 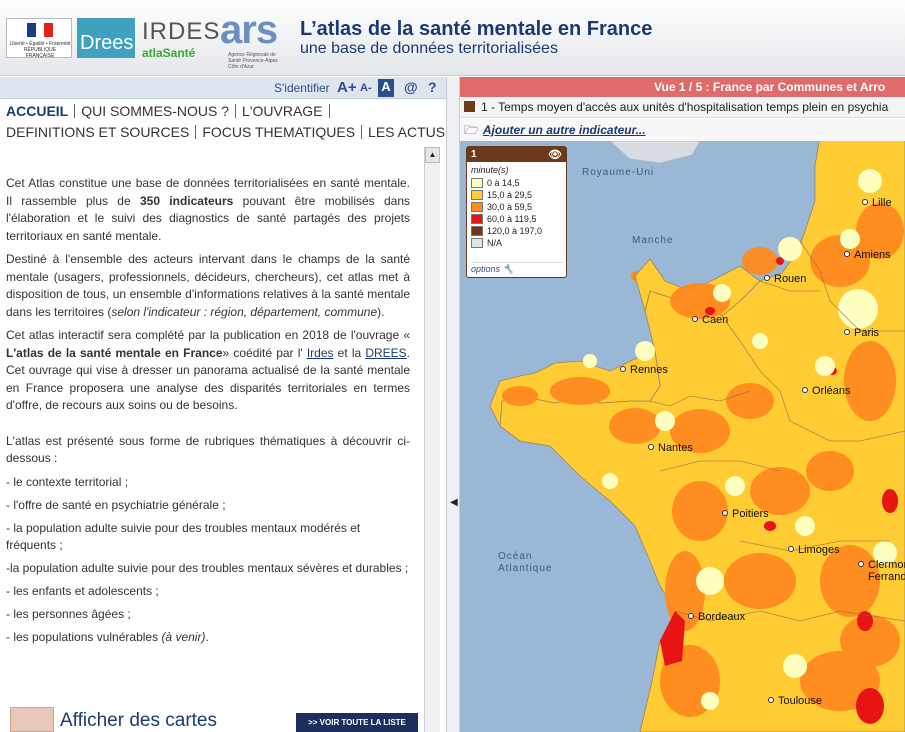 I want to click on help-icon: ?, so click(x=432, y=88).